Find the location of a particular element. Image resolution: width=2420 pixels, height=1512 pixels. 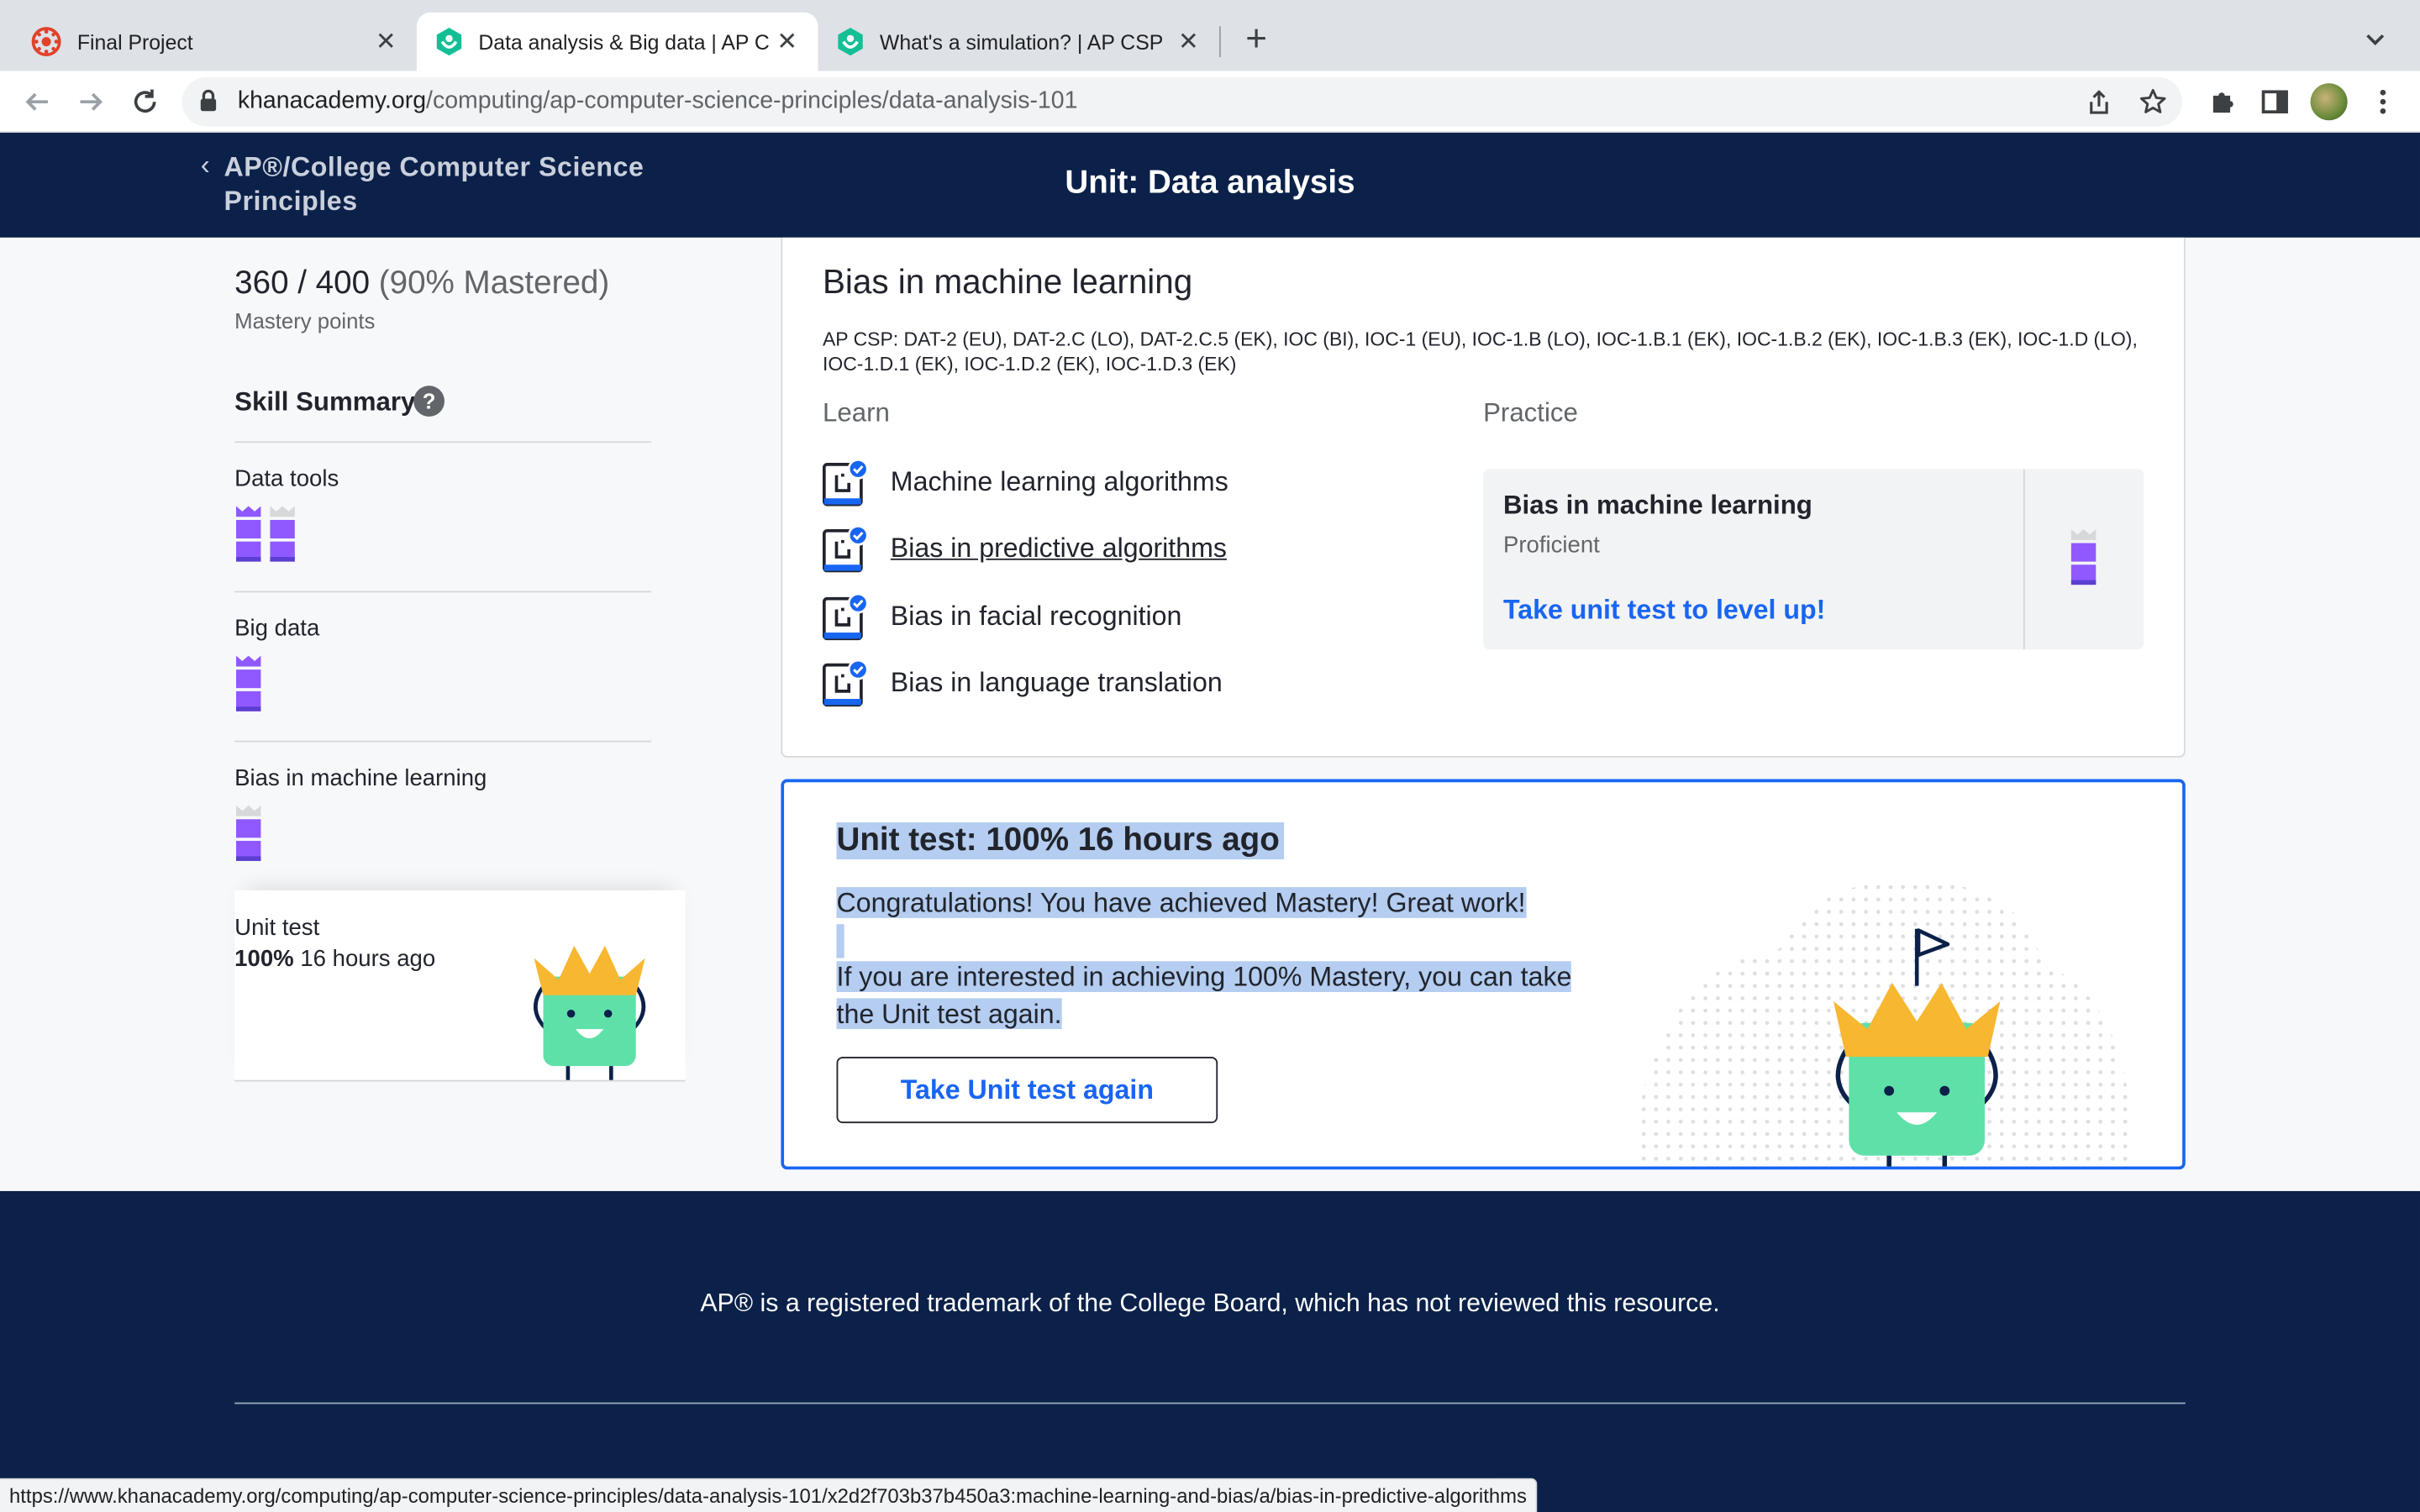

tab-title: Final Project is located at coordinates (134, 41).